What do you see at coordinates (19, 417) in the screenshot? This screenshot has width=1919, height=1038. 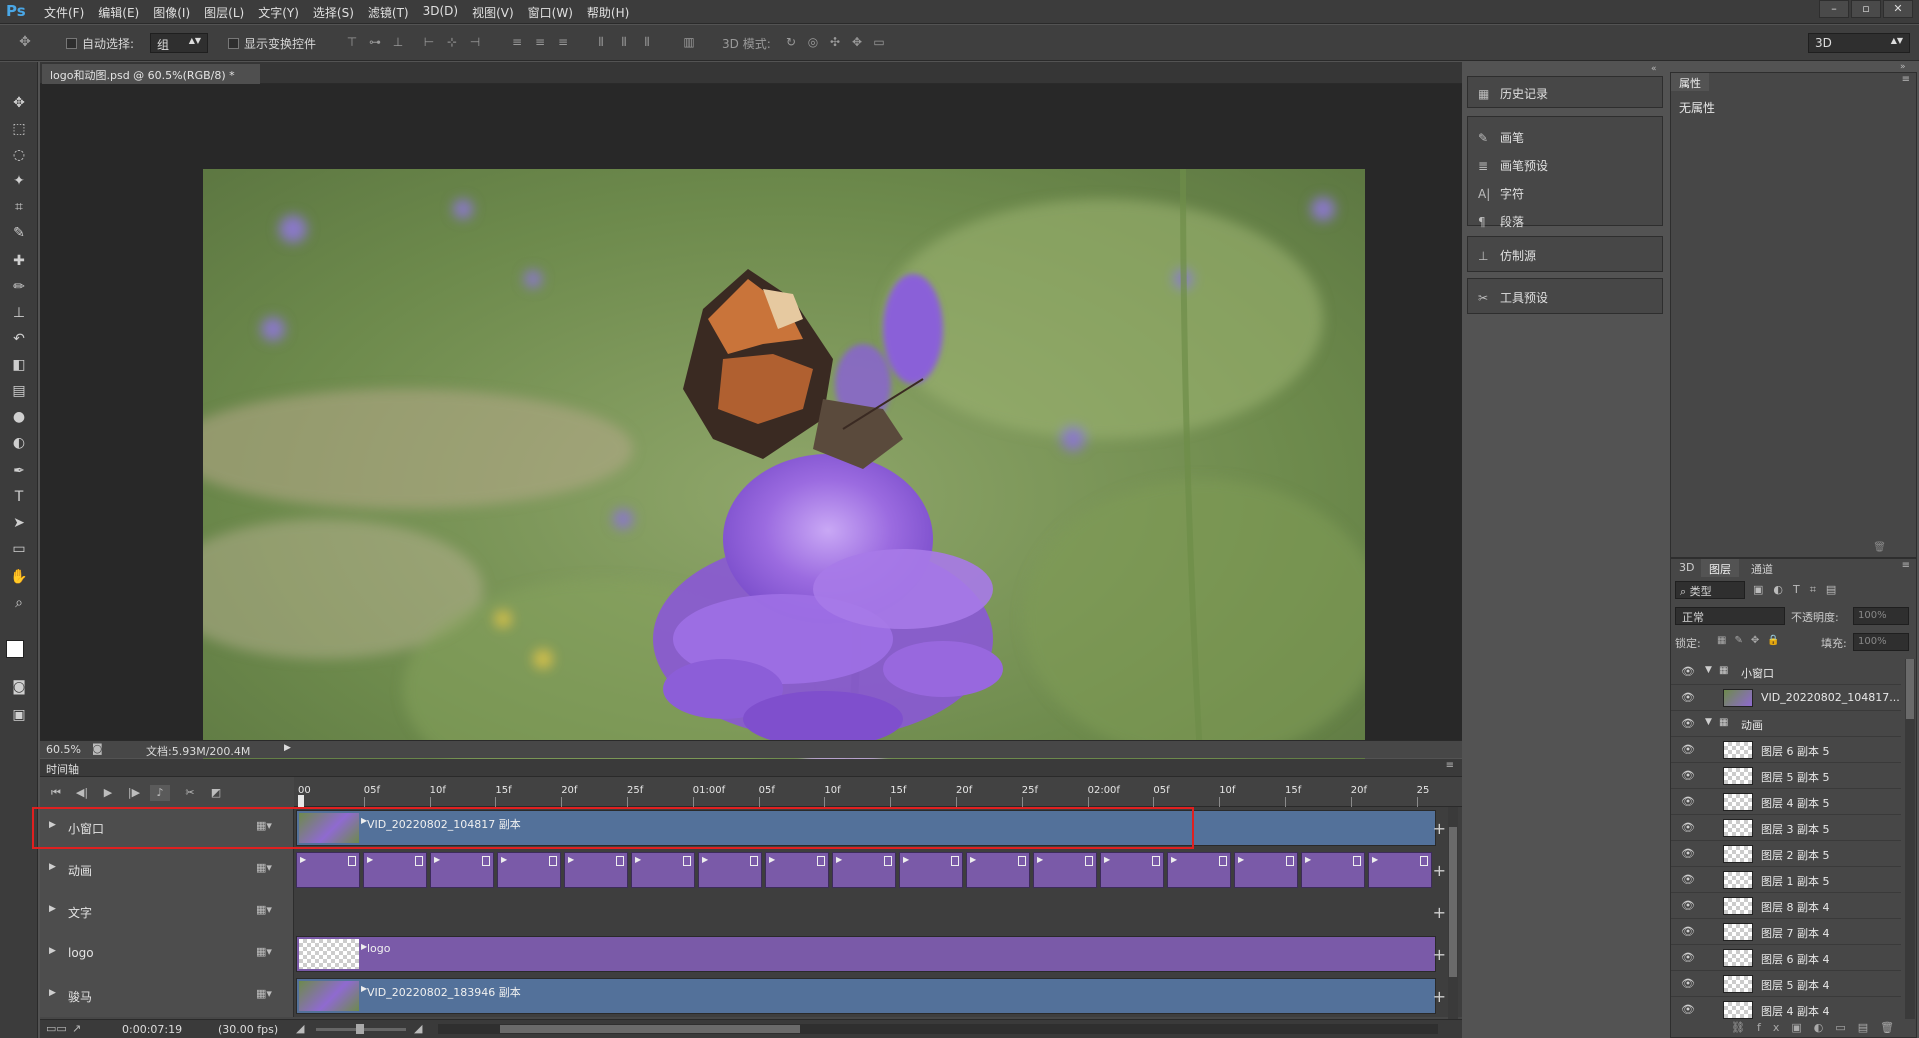 I see `blur-tool-icon: ●` at bounding box center [19, 417].